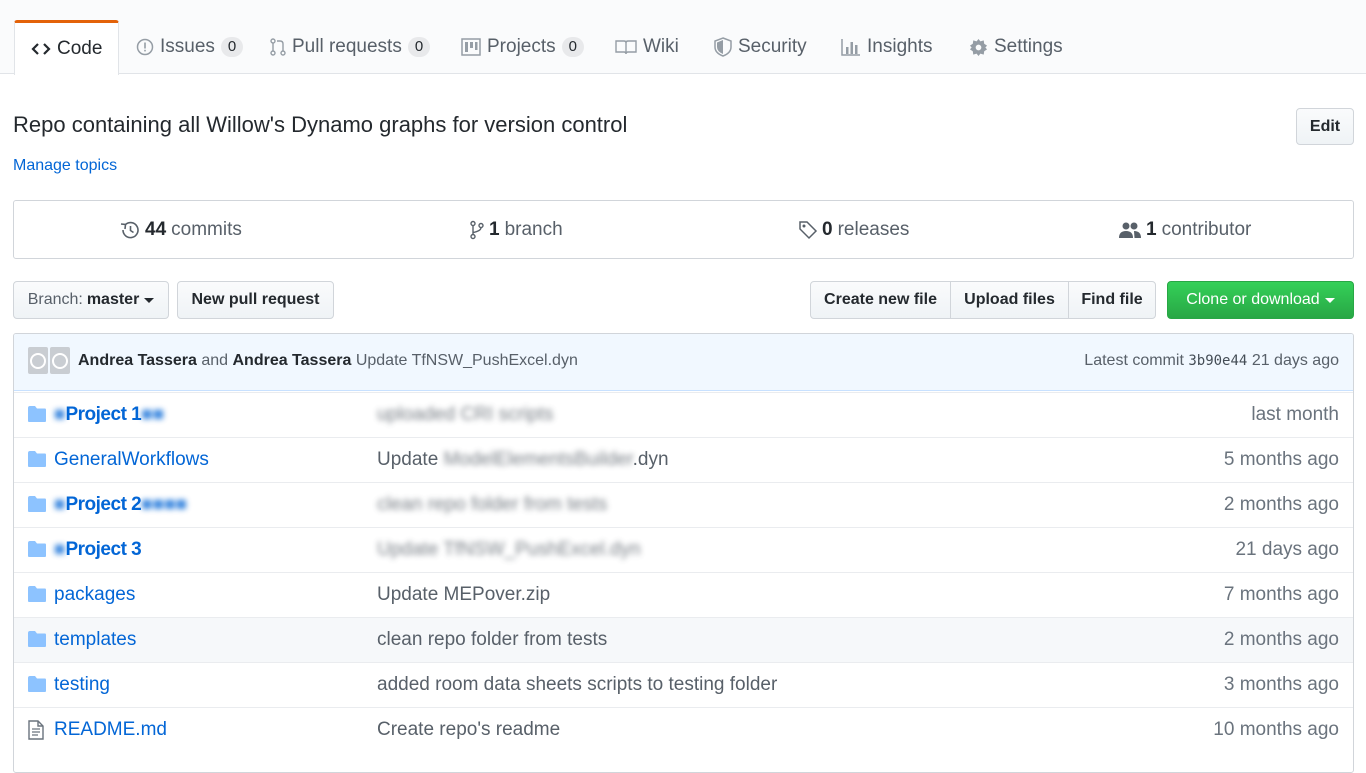 The image size is (1366, 773). What do you see at coordinates (465, 415) in the screenshot?
I see `file-commit-message: uploaded CRI scripts` at bounding box center [465, 415].